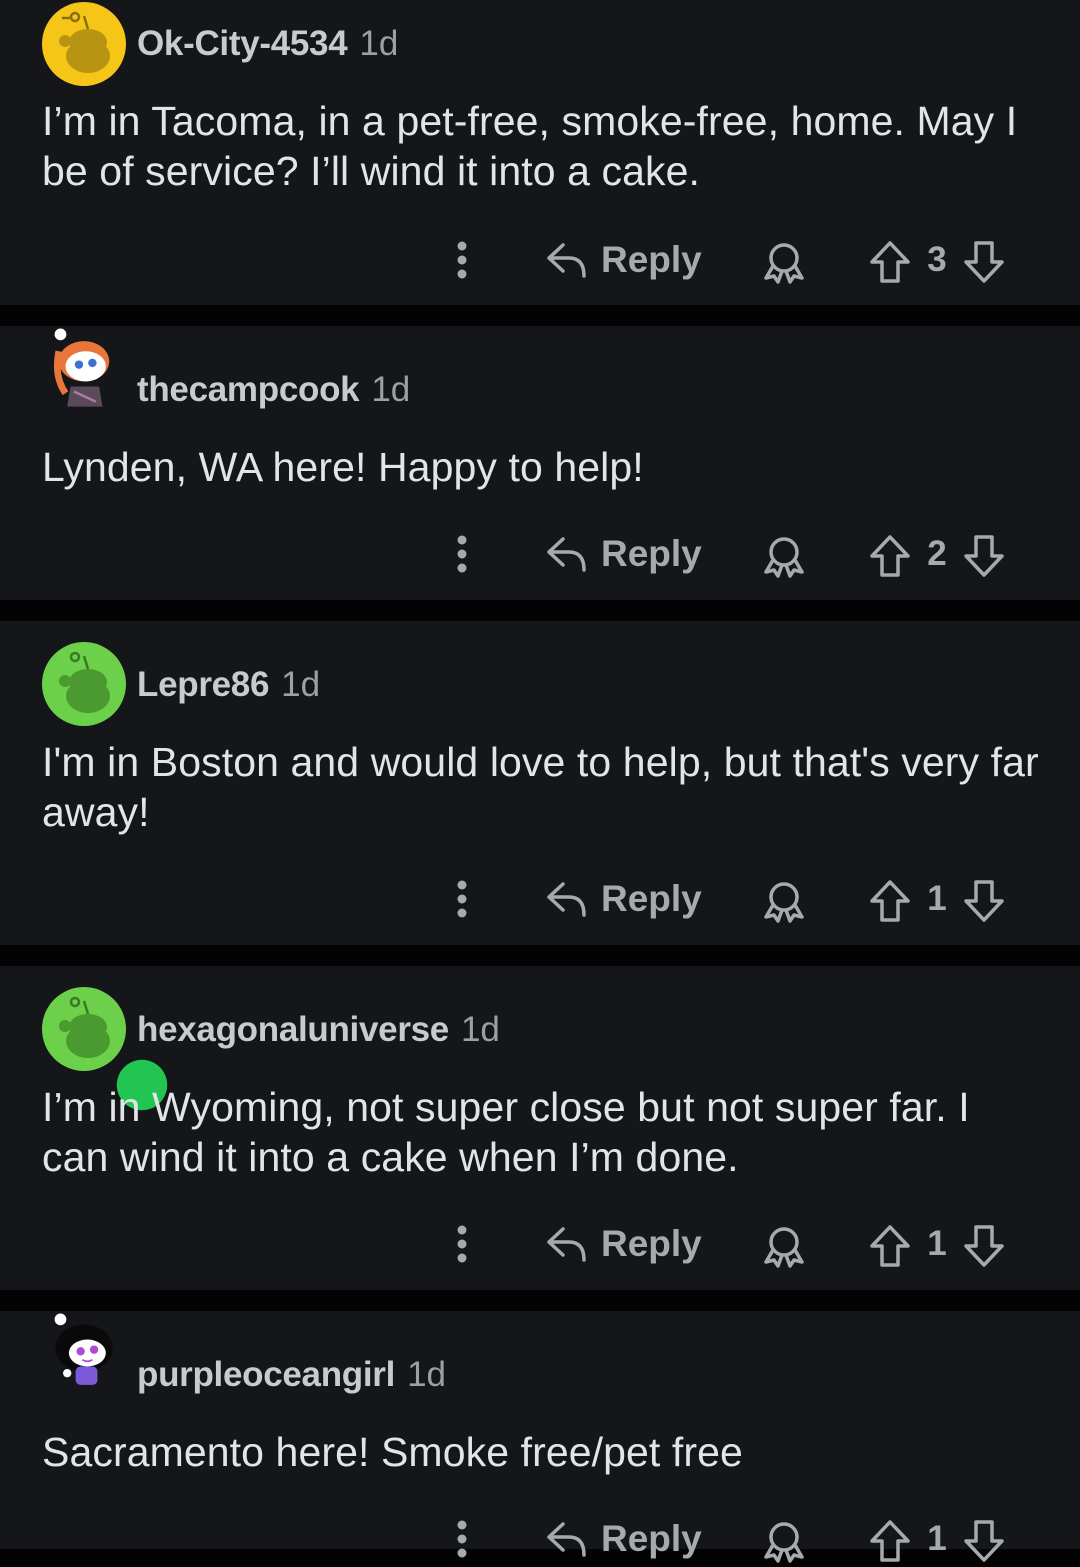 Image resolution: width=1080 pixels, height=1567 pixels. Describe the element at coordinates (248, 389) in the screenshot. I see `username: thecampcook` at that location.